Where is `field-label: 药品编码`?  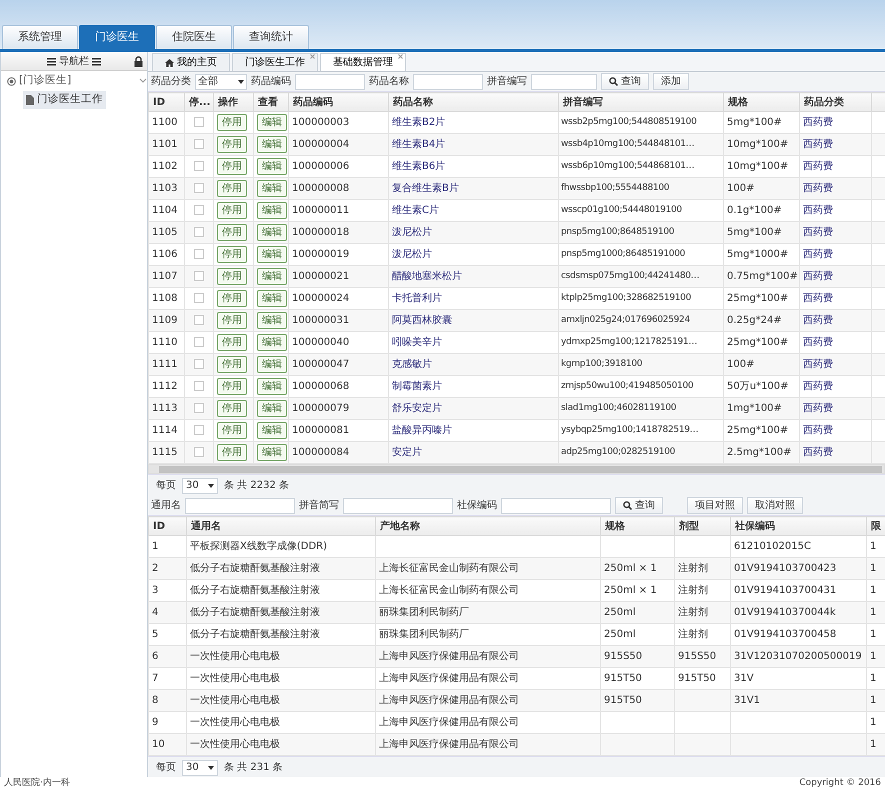 field-label: 药品编码 is located at coordinates (271, 81).